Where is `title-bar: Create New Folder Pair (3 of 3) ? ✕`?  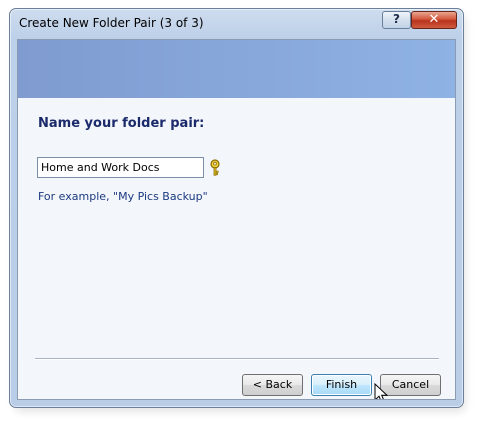 title-bar: Create New Folder Pair (3 of 3) ? ✕ is located at coordinates (236, 23).